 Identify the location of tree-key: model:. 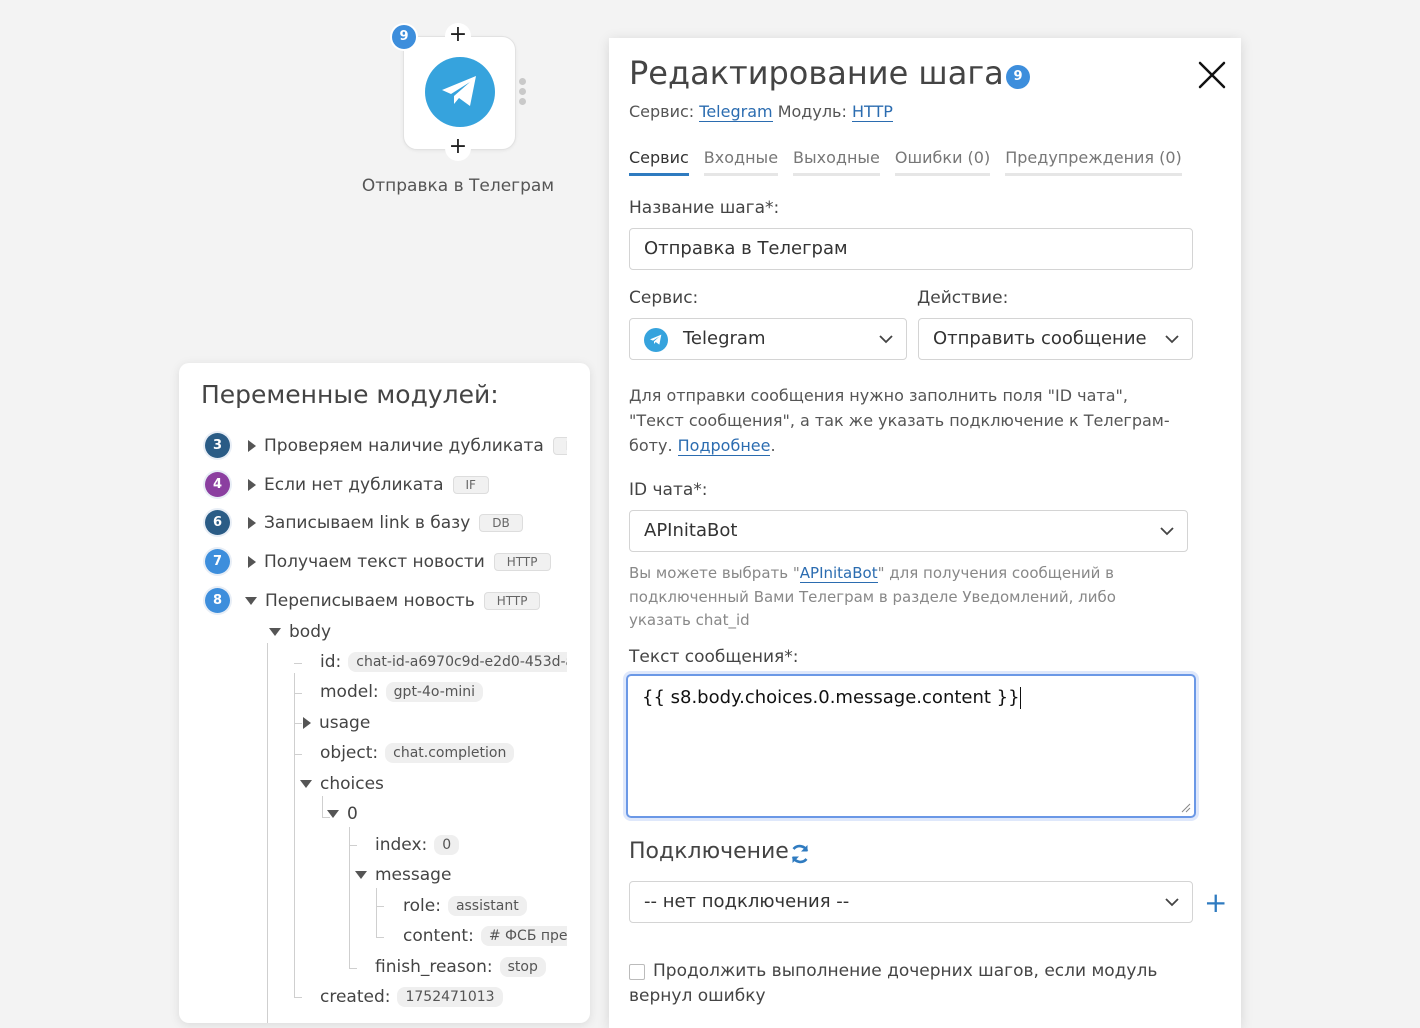
(349, 692).